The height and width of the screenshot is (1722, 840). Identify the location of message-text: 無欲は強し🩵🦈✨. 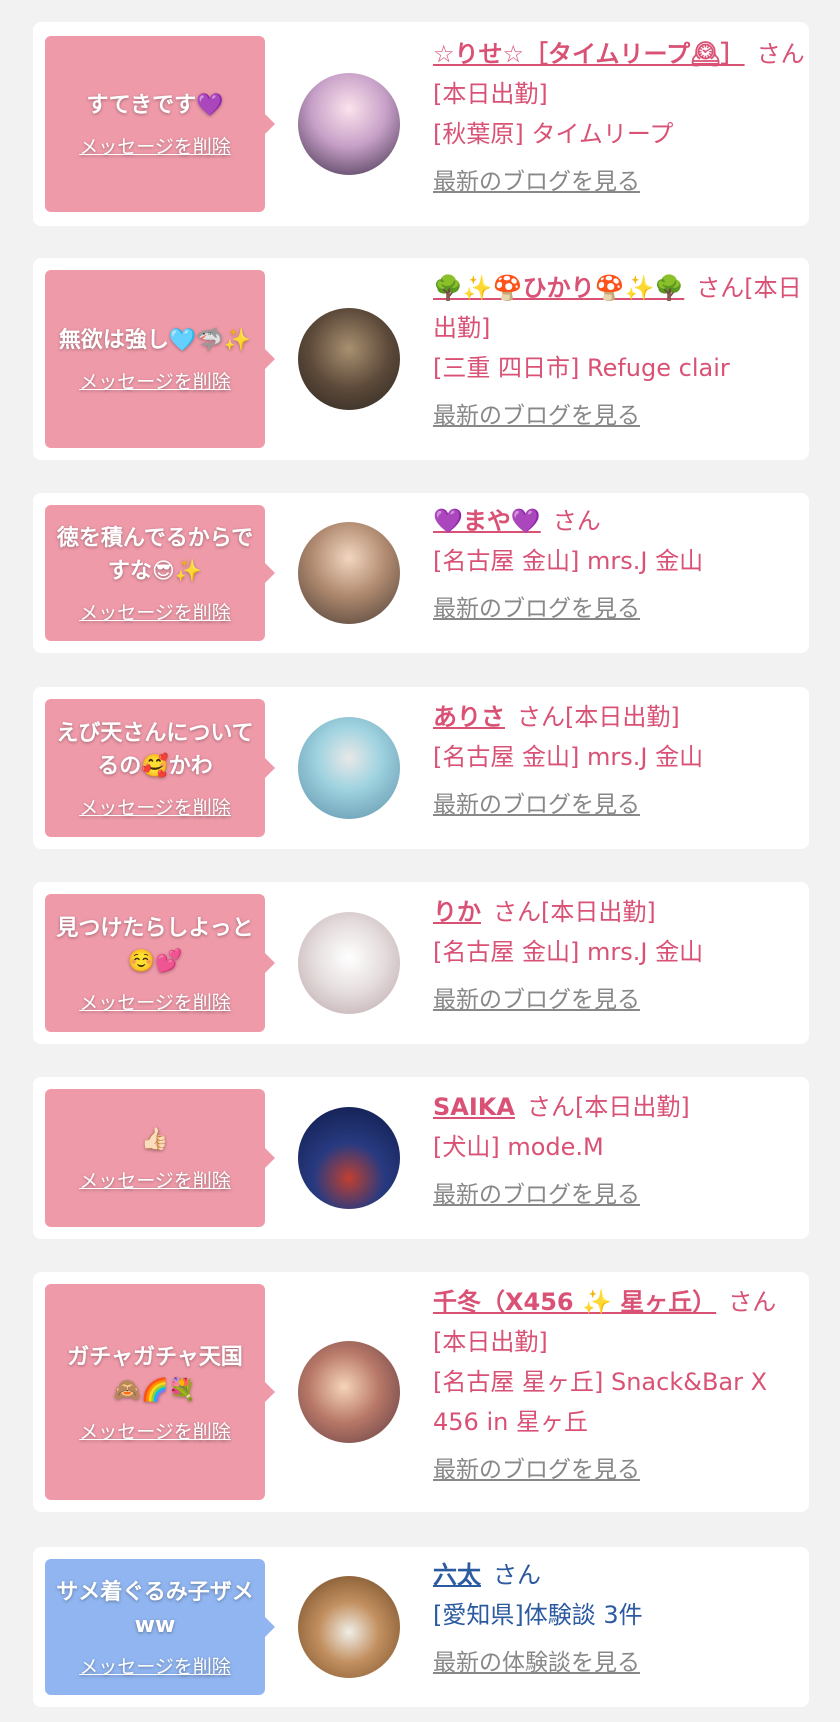
(155, 340).